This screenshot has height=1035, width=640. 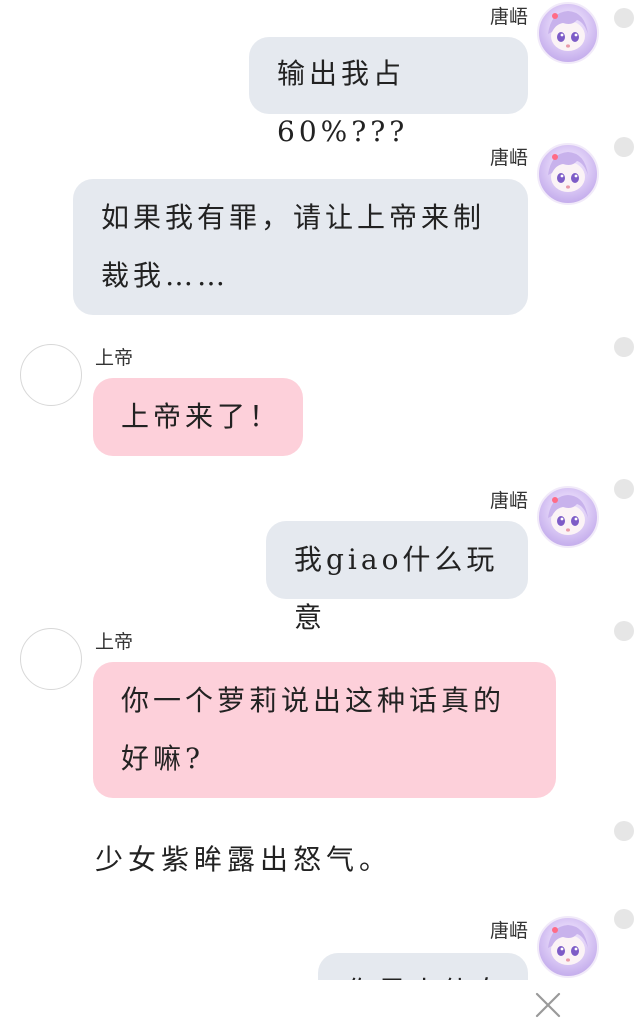 What do you see at coordinates (388, 92) in the screenshot?
I see `message-bubble: 输出我占60%???` at bounding box center [388, 92].